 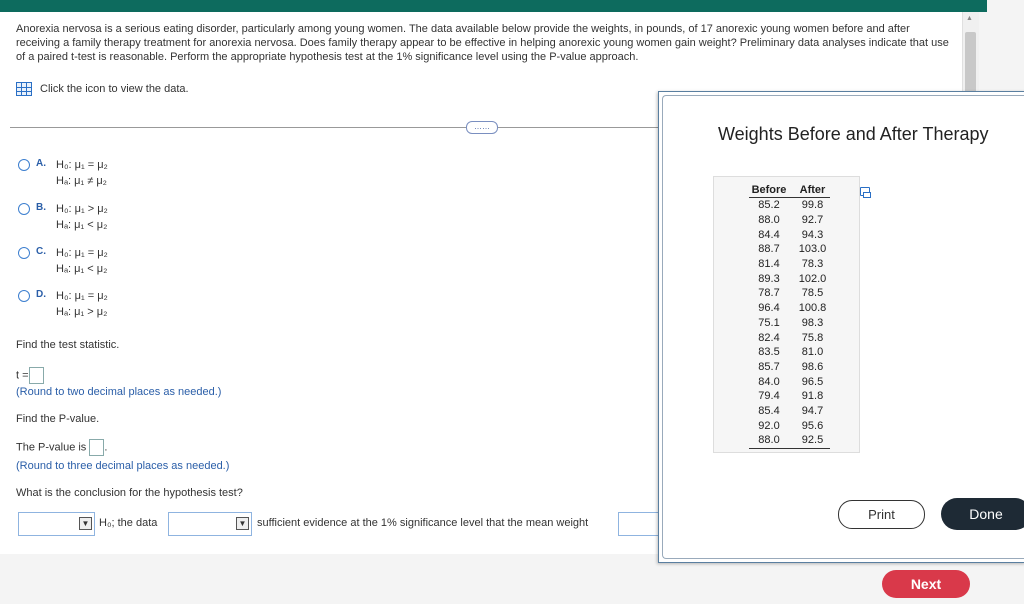 What do you see at coordinates (969, 18) in the screenshot?
I see `scroll-up-icon: ▲` at bounding box center [969, 18].